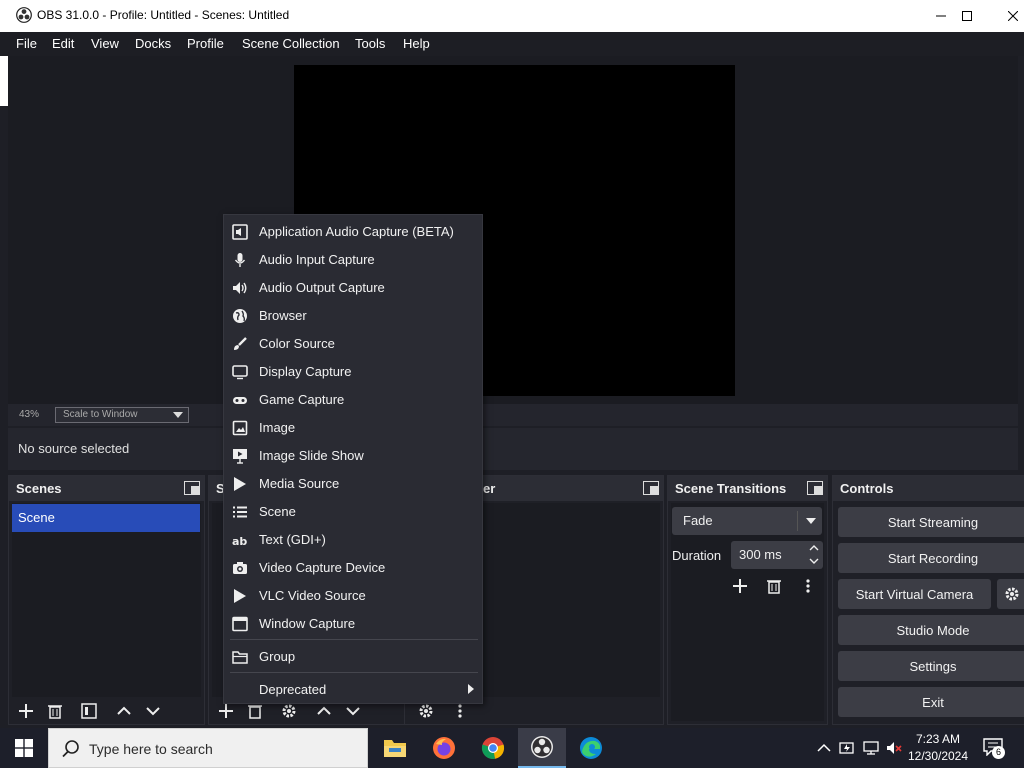 Image resolution: width=1024 pixels, height=768 pixels. I want to click on menu-item-vlc-video-source: VLC Video Source, so click(353, 595).